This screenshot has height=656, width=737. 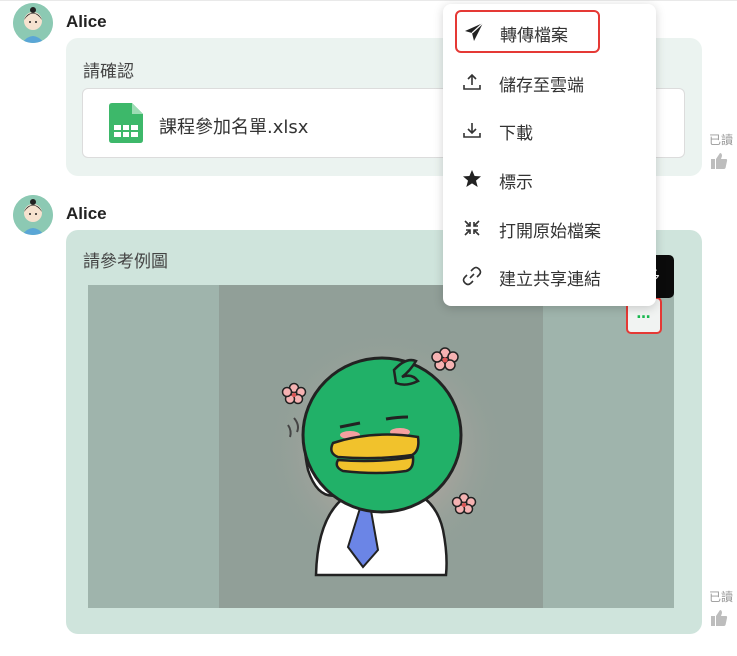 I want to click on menu-item-label: 下載, so click(x=516, y=134).